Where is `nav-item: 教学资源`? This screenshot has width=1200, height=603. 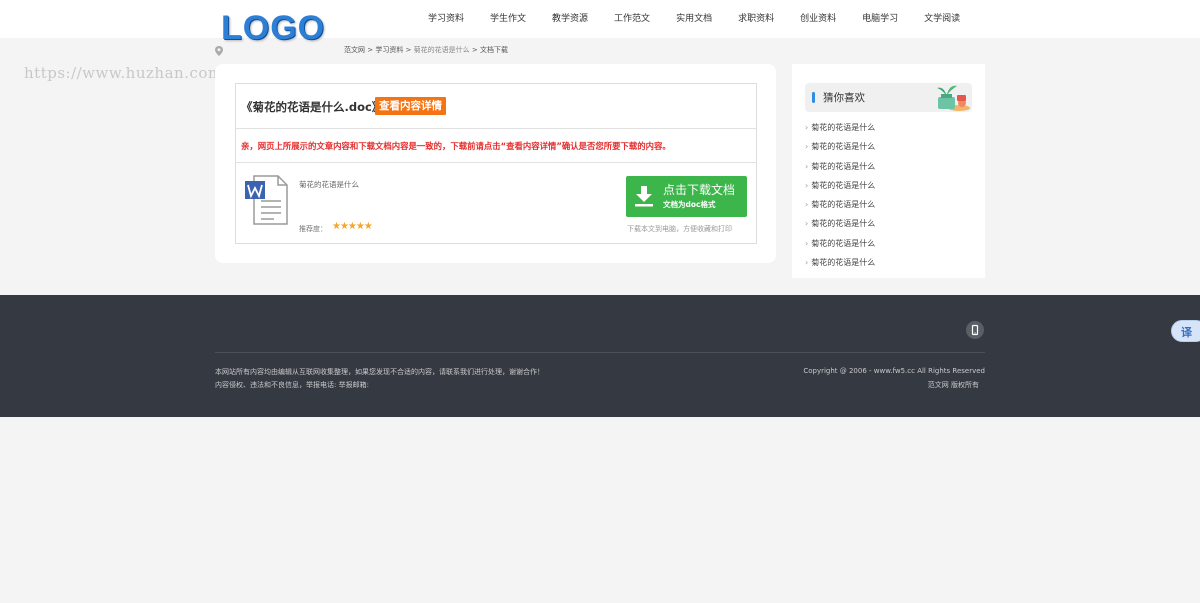
nav-item: 教学资源 is located at coordinates (570, 19).